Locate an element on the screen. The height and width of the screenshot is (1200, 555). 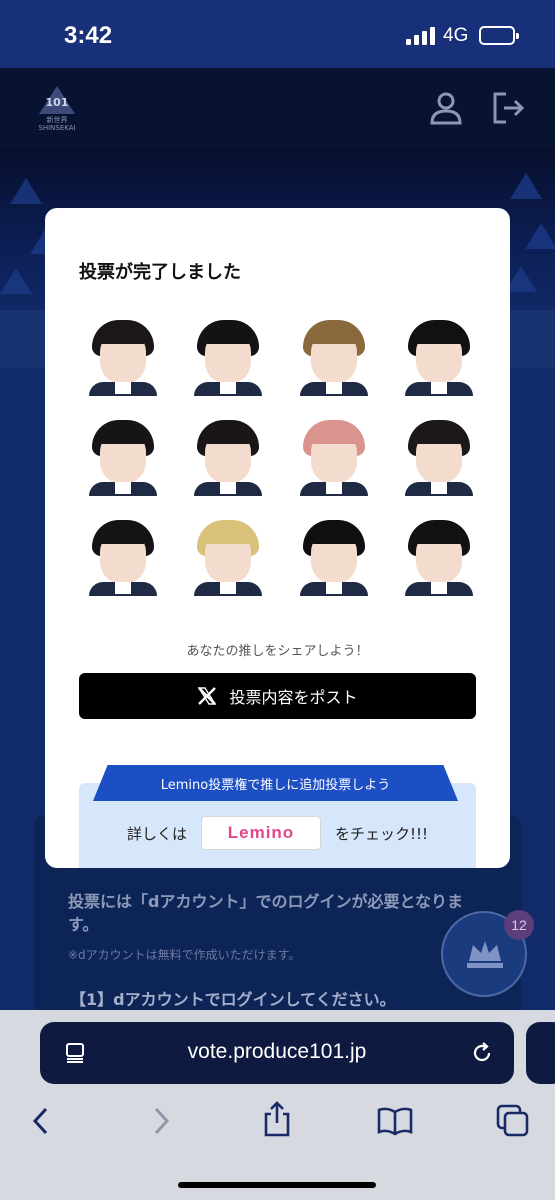
logout-icon is located at coordinates (508, 108).